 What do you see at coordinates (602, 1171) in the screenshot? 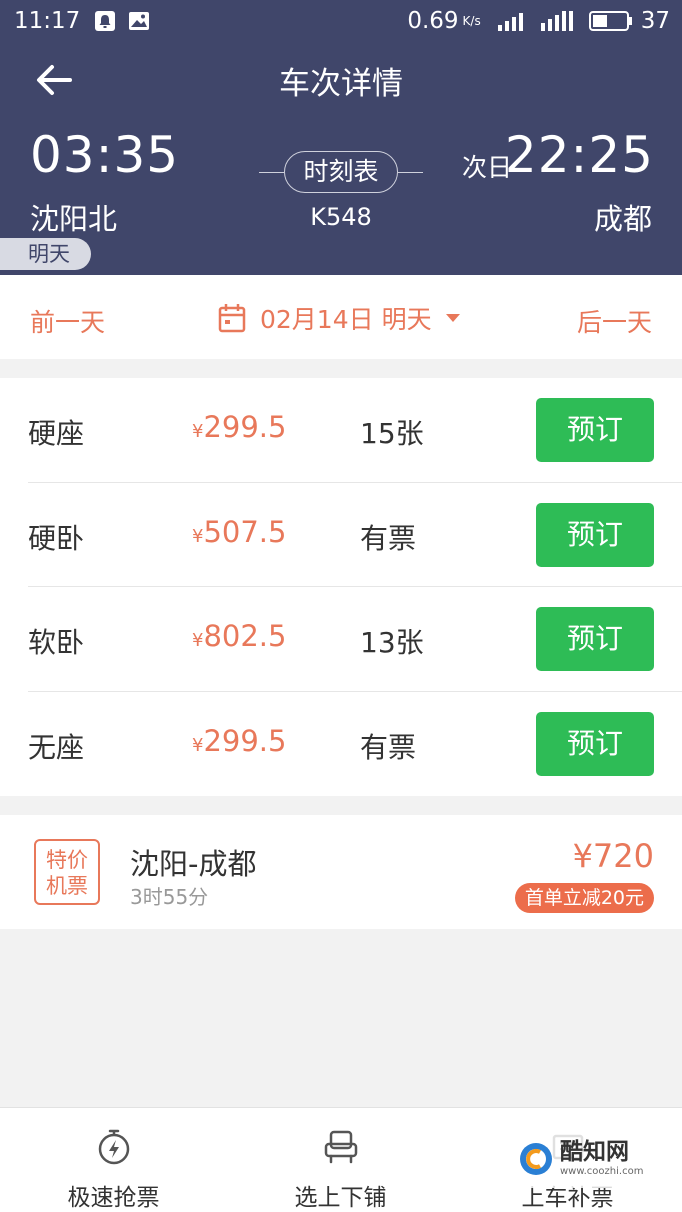
I see `watermark-url: www.coozhi.com` at bounding box center [602, 1171].